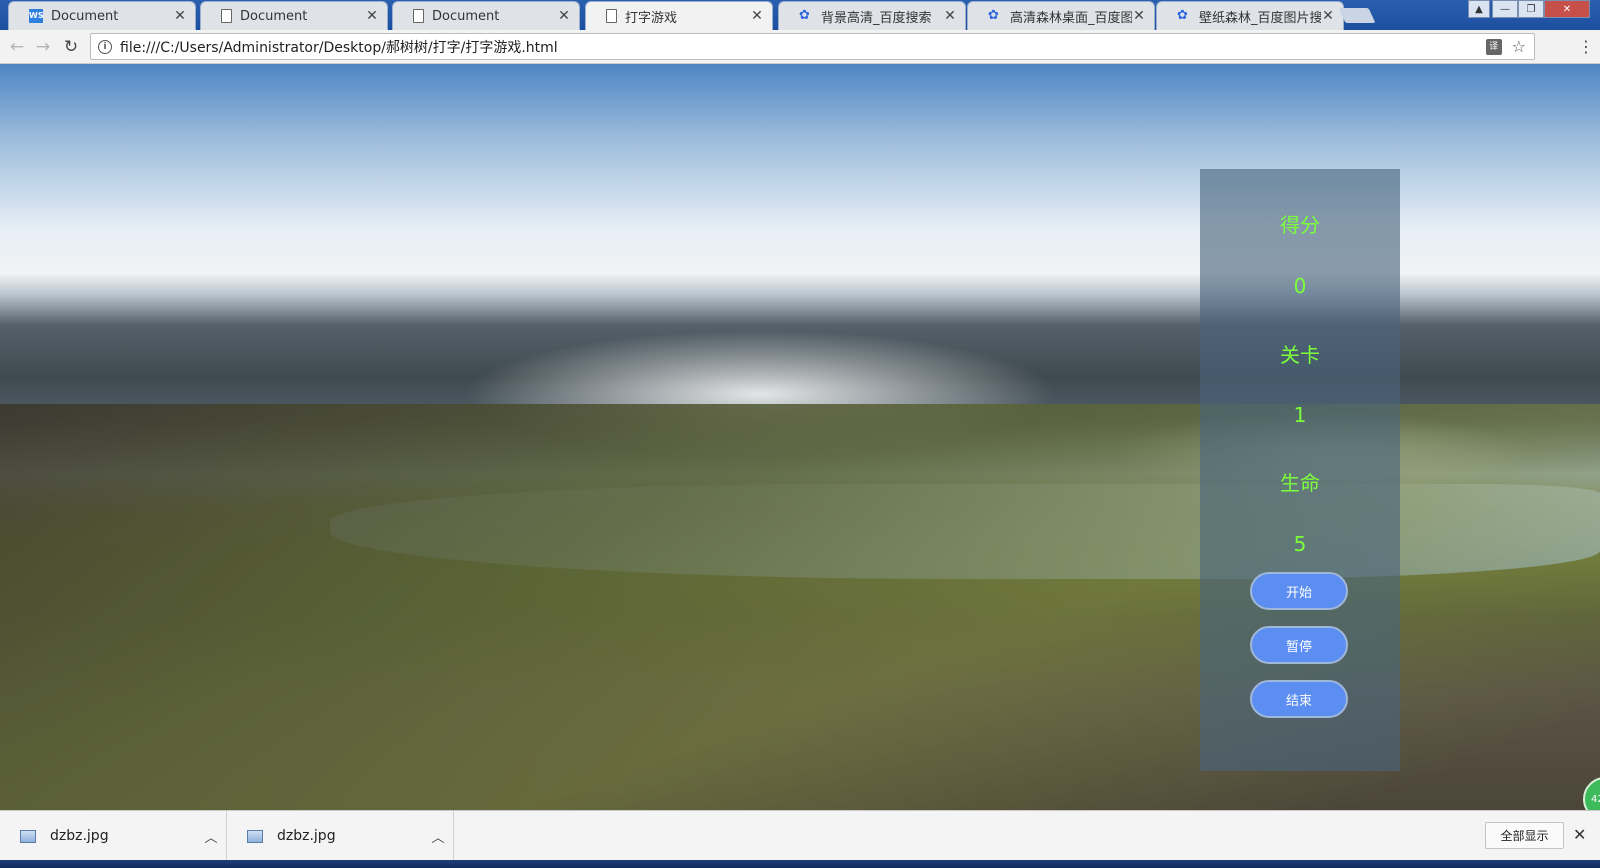  Describe the element at coordinates (1300, 286) in the screenshot. I see `score-value: 0` at that location.